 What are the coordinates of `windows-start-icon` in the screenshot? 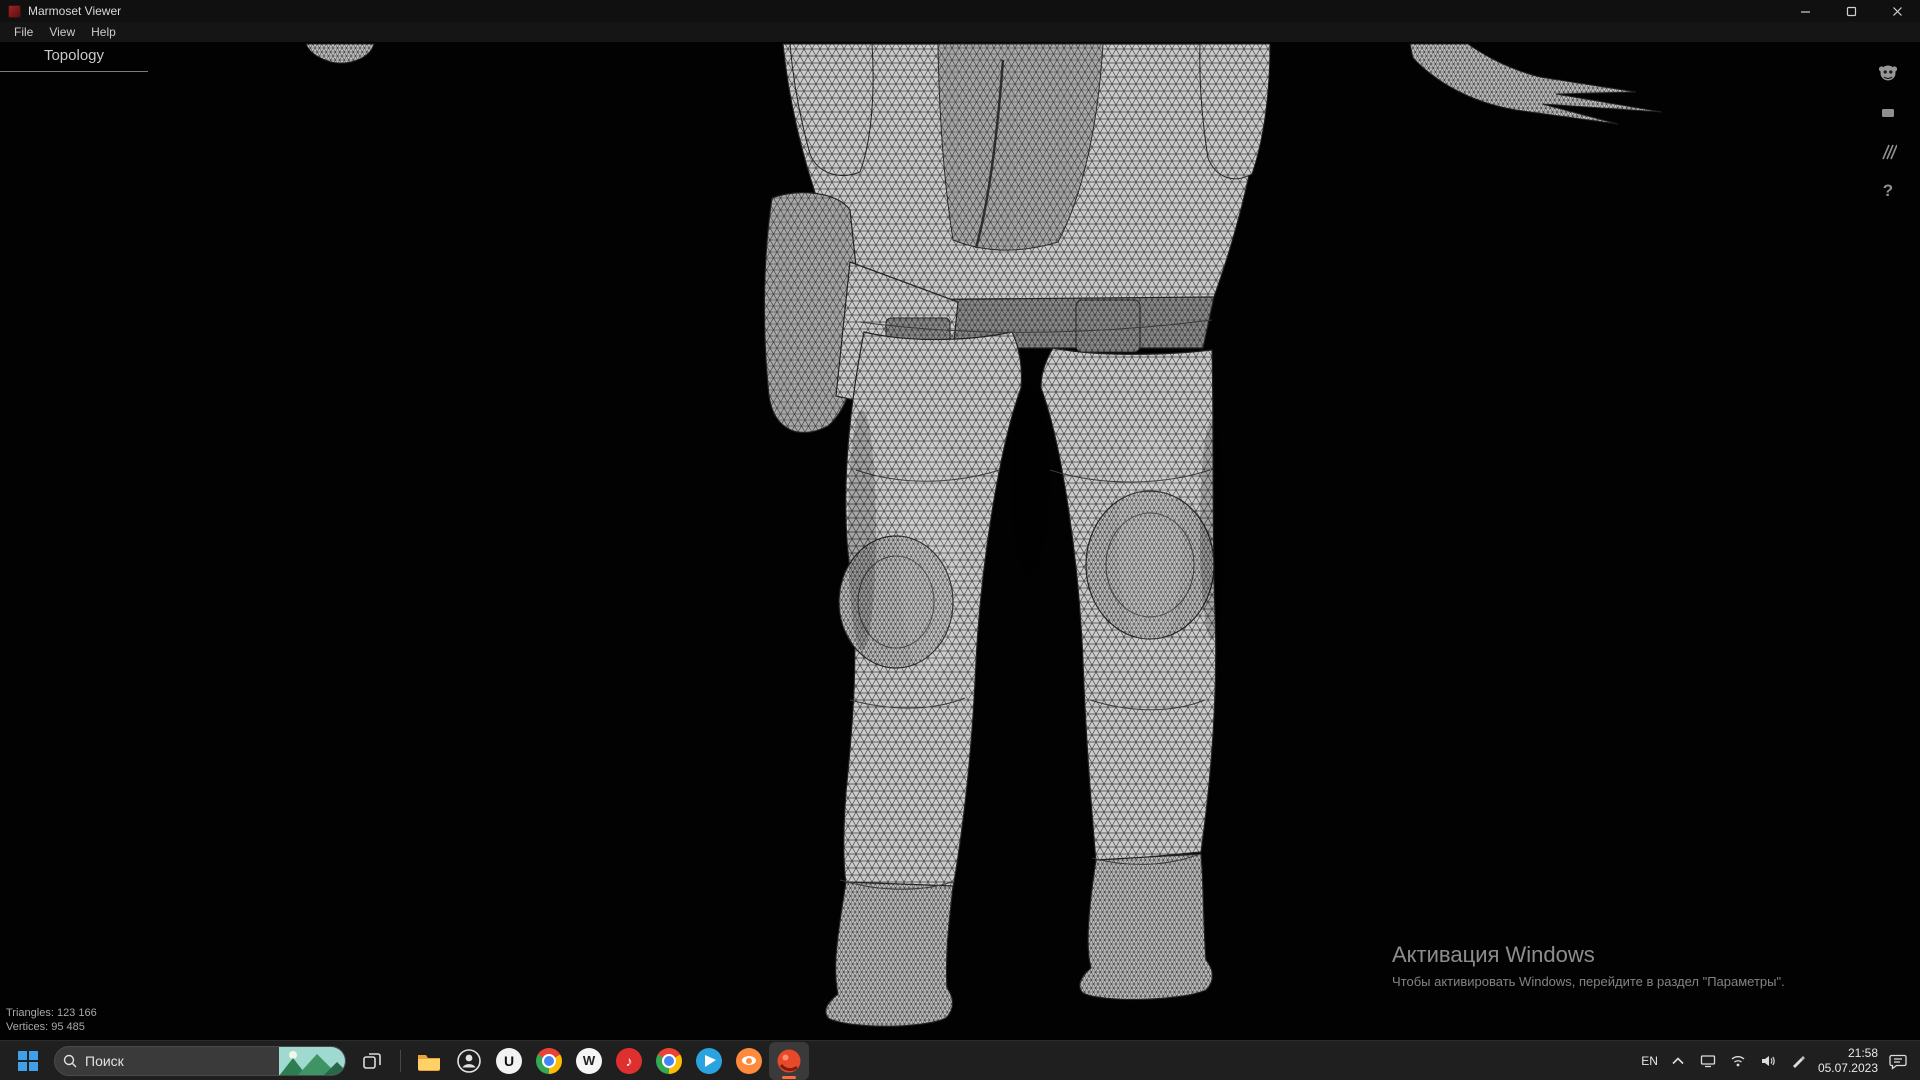 It's located at (28, 1060).